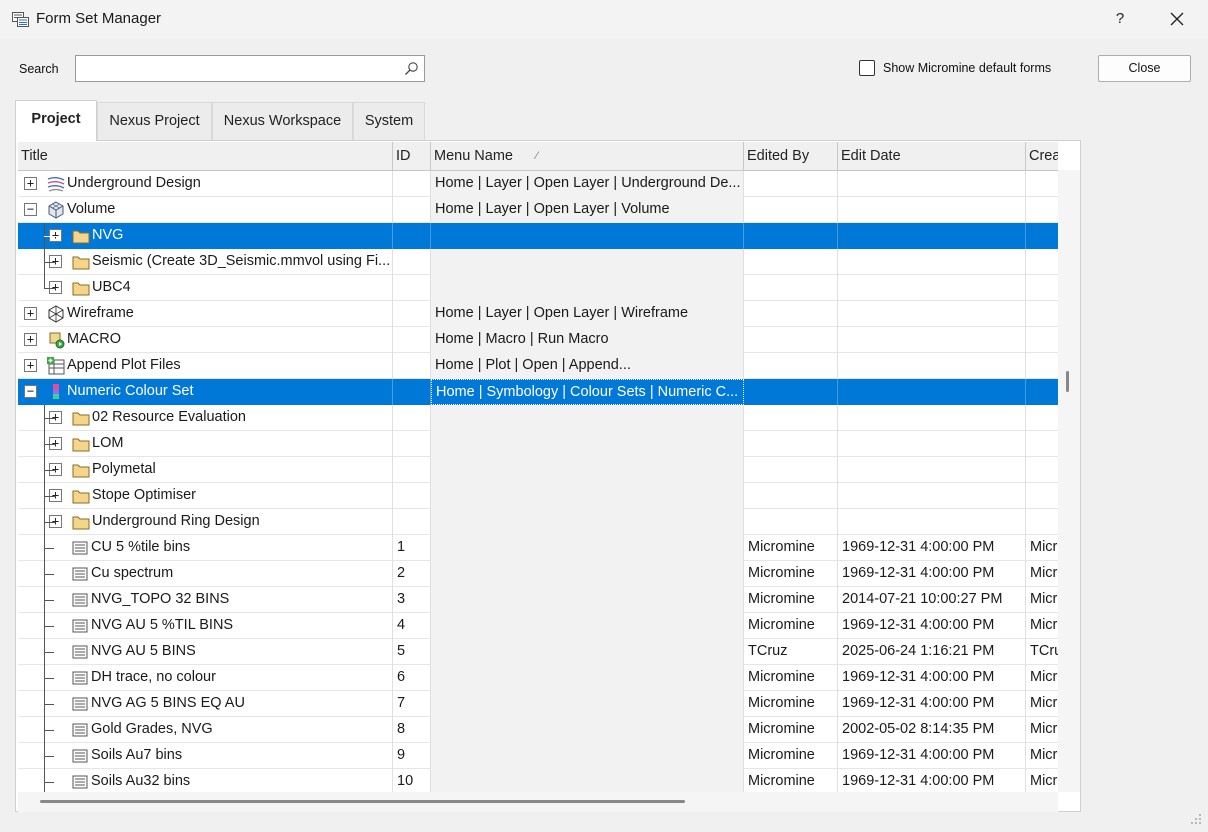 The image size is (1208, 832). What do you see at coordinates (412, 652) in the screenshot?
I see `cell-id: 5` at bounding box center [412, 652].